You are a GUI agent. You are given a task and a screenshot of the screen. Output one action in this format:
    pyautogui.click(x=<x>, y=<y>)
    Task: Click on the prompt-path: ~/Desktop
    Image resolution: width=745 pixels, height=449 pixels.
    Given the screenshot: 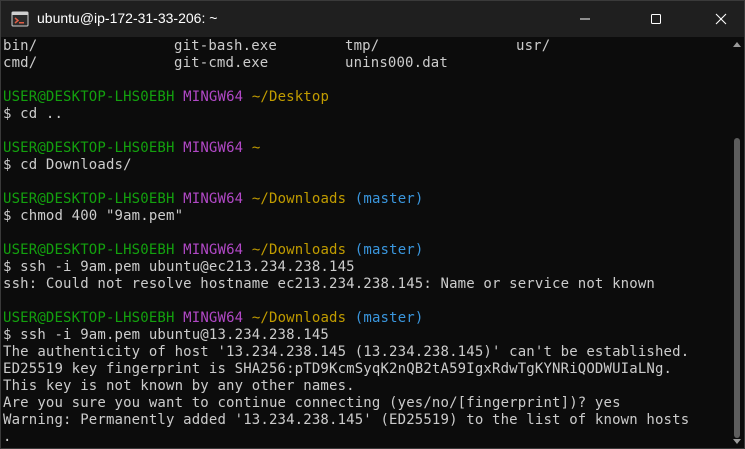 What is the action you would take?
    pyautogui.click(x=290, y=97)
    